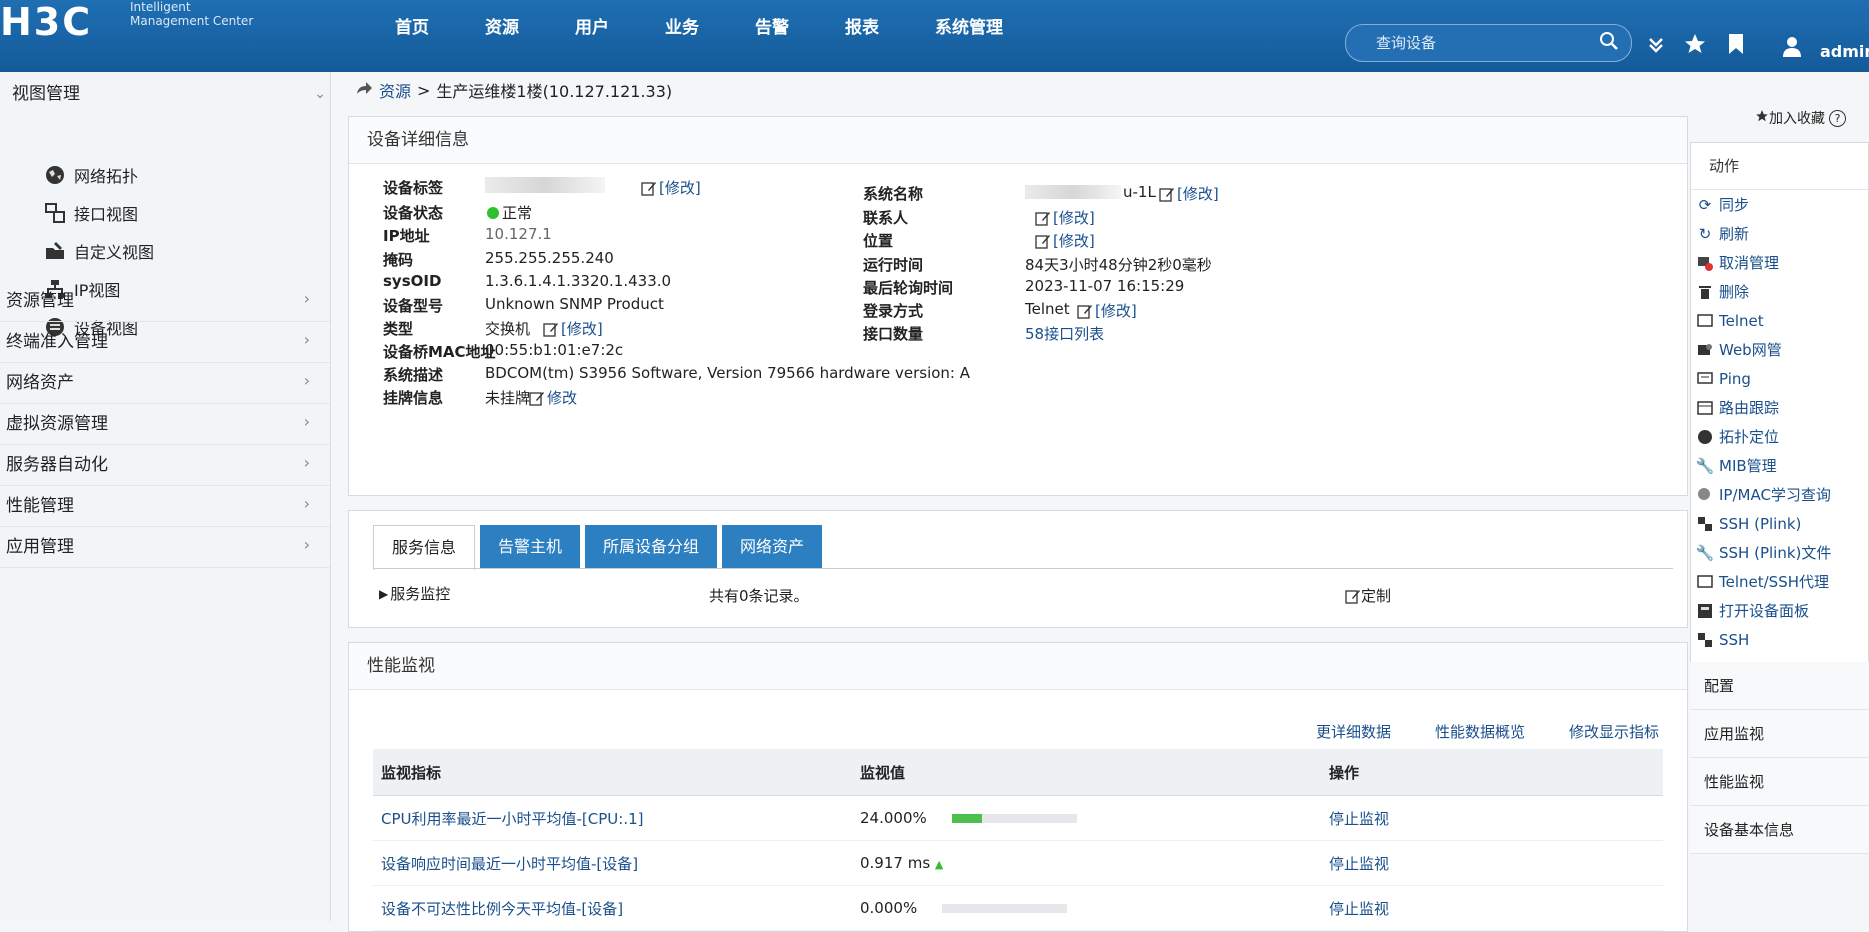 The height and width of the screenshot is (932, 1869). I want to click on user-name: admin, so click(1844, 51).